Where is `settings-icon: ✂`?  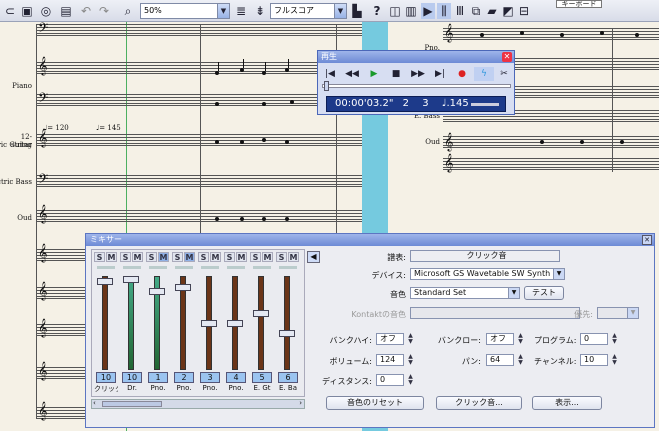
settings-icon: ✂ is located at coordinates (504, 74).